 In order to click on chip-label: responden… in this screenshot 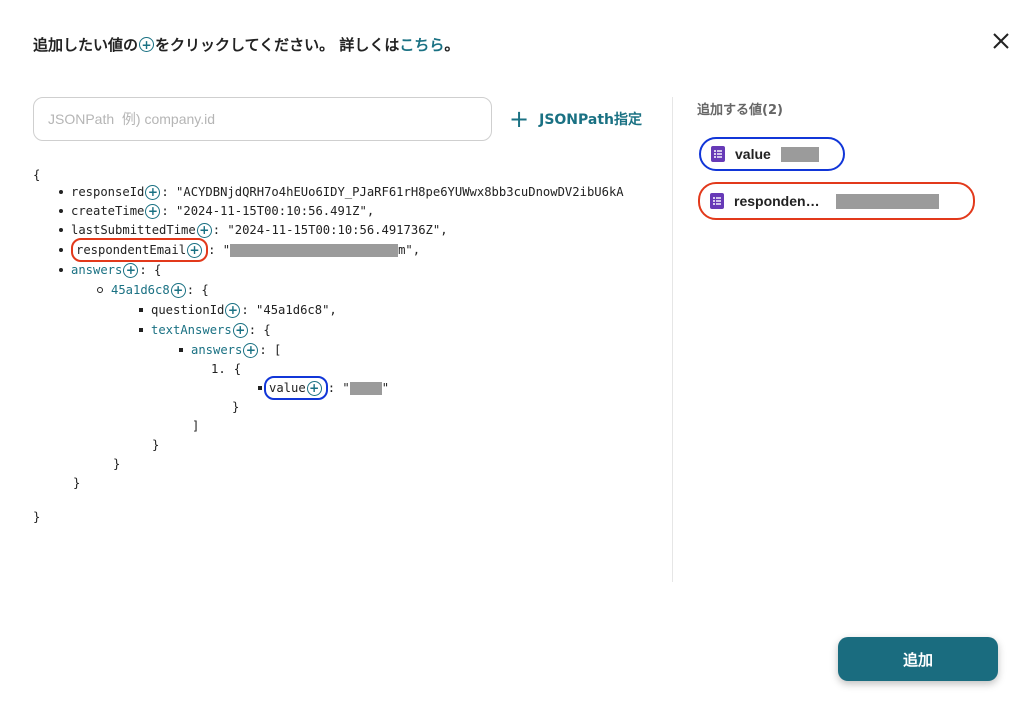, I will do `click(777, 201)`.